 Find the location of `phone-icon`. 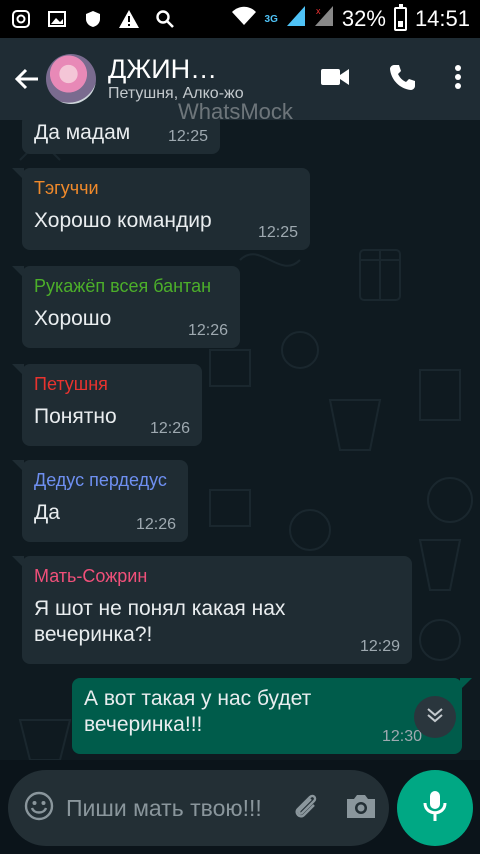

phone-icon is located at coordinates (402, 79).